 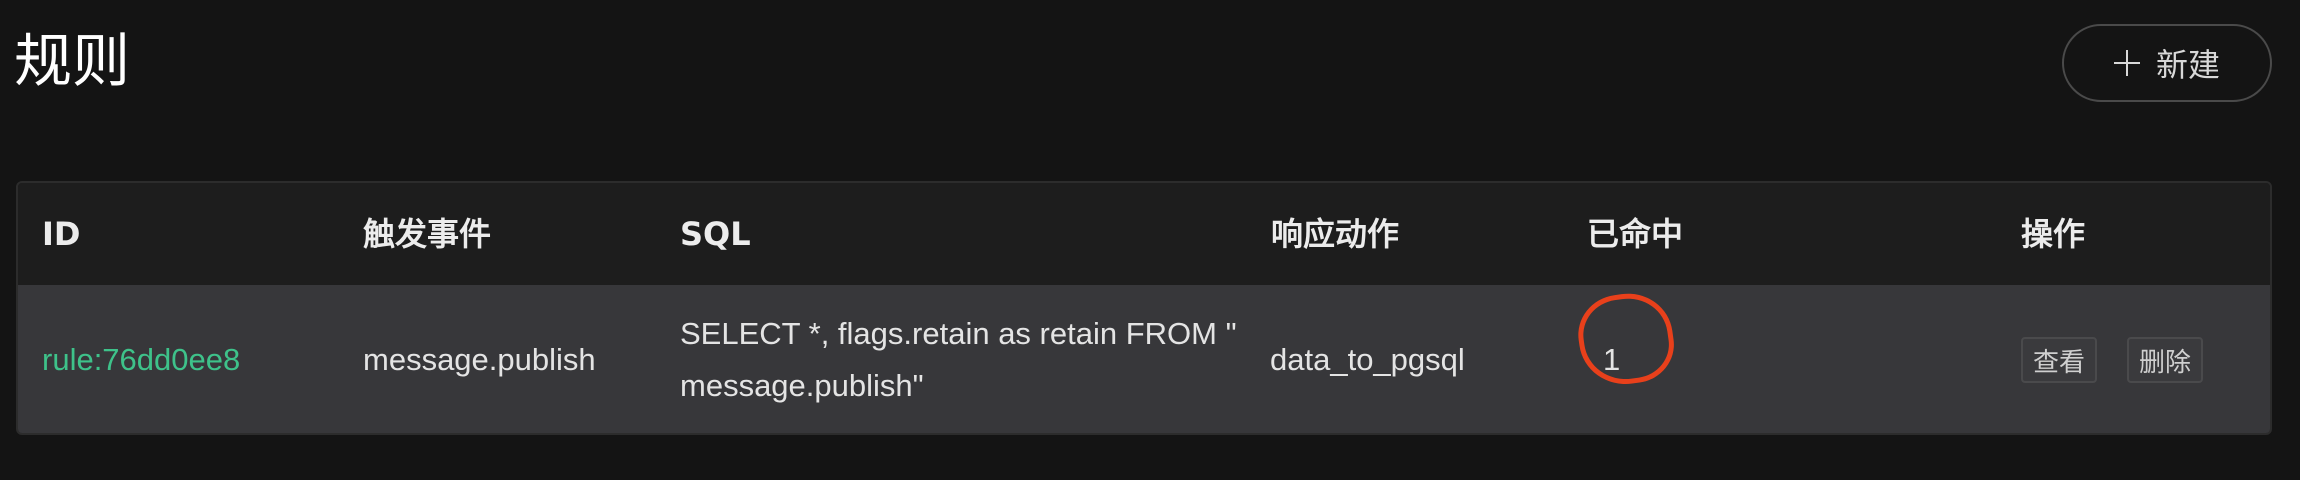 I want to click on column-header-hits: 已命中, so click(x=1635, y=234).